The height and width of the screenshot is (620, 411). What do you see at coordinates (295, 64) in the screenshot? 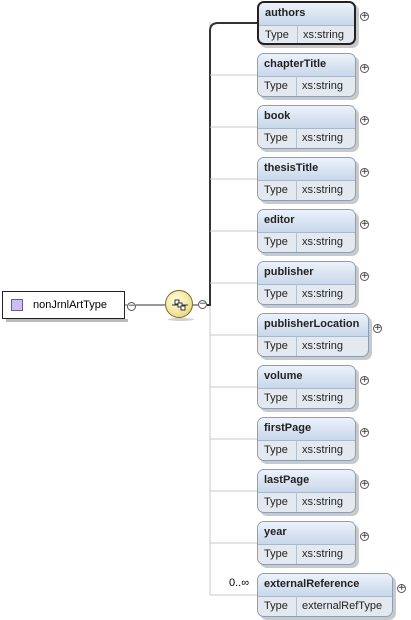
I see `element-name: chapterTitle` at bounding box center [295, 64].